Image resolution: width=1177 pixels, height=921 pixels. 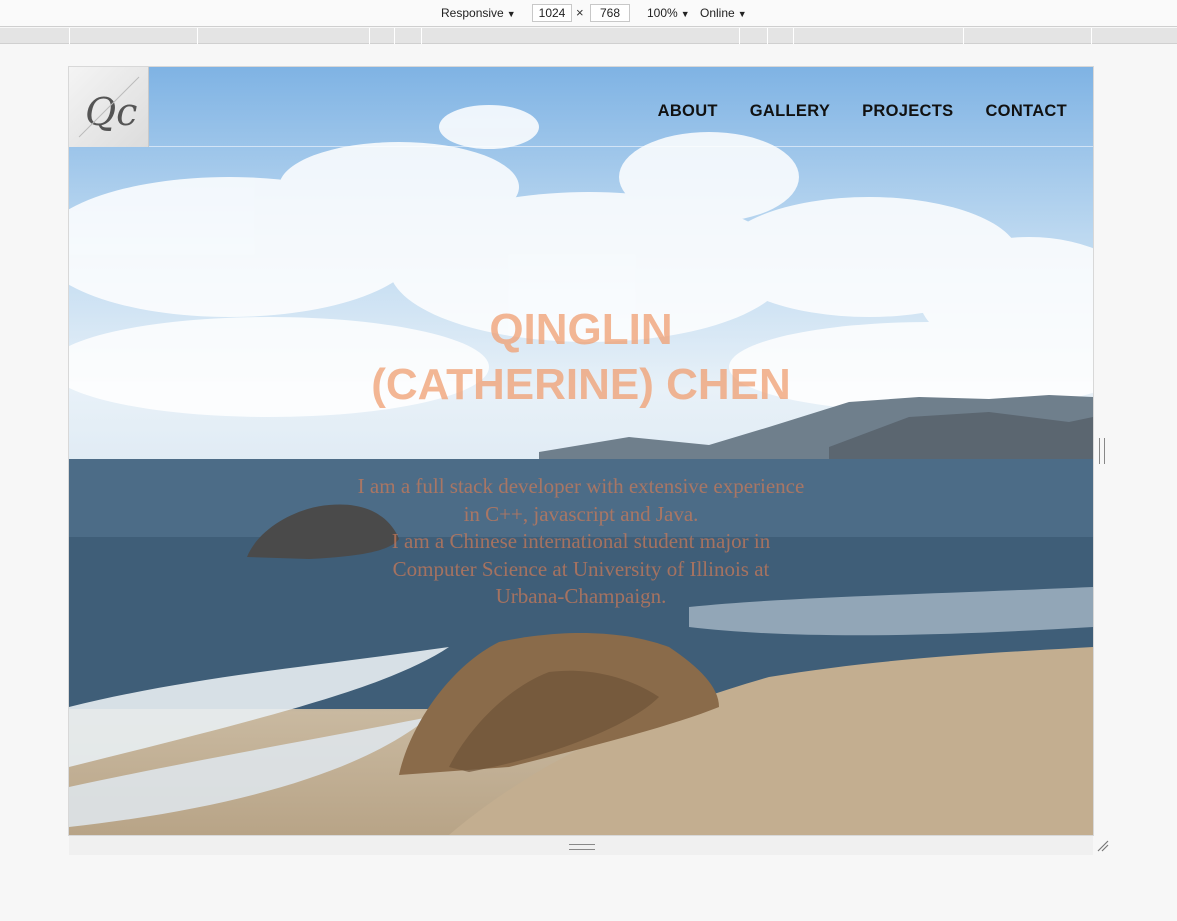 I want to click on device-select: Responsive ▼, so click(x=478, y=13).